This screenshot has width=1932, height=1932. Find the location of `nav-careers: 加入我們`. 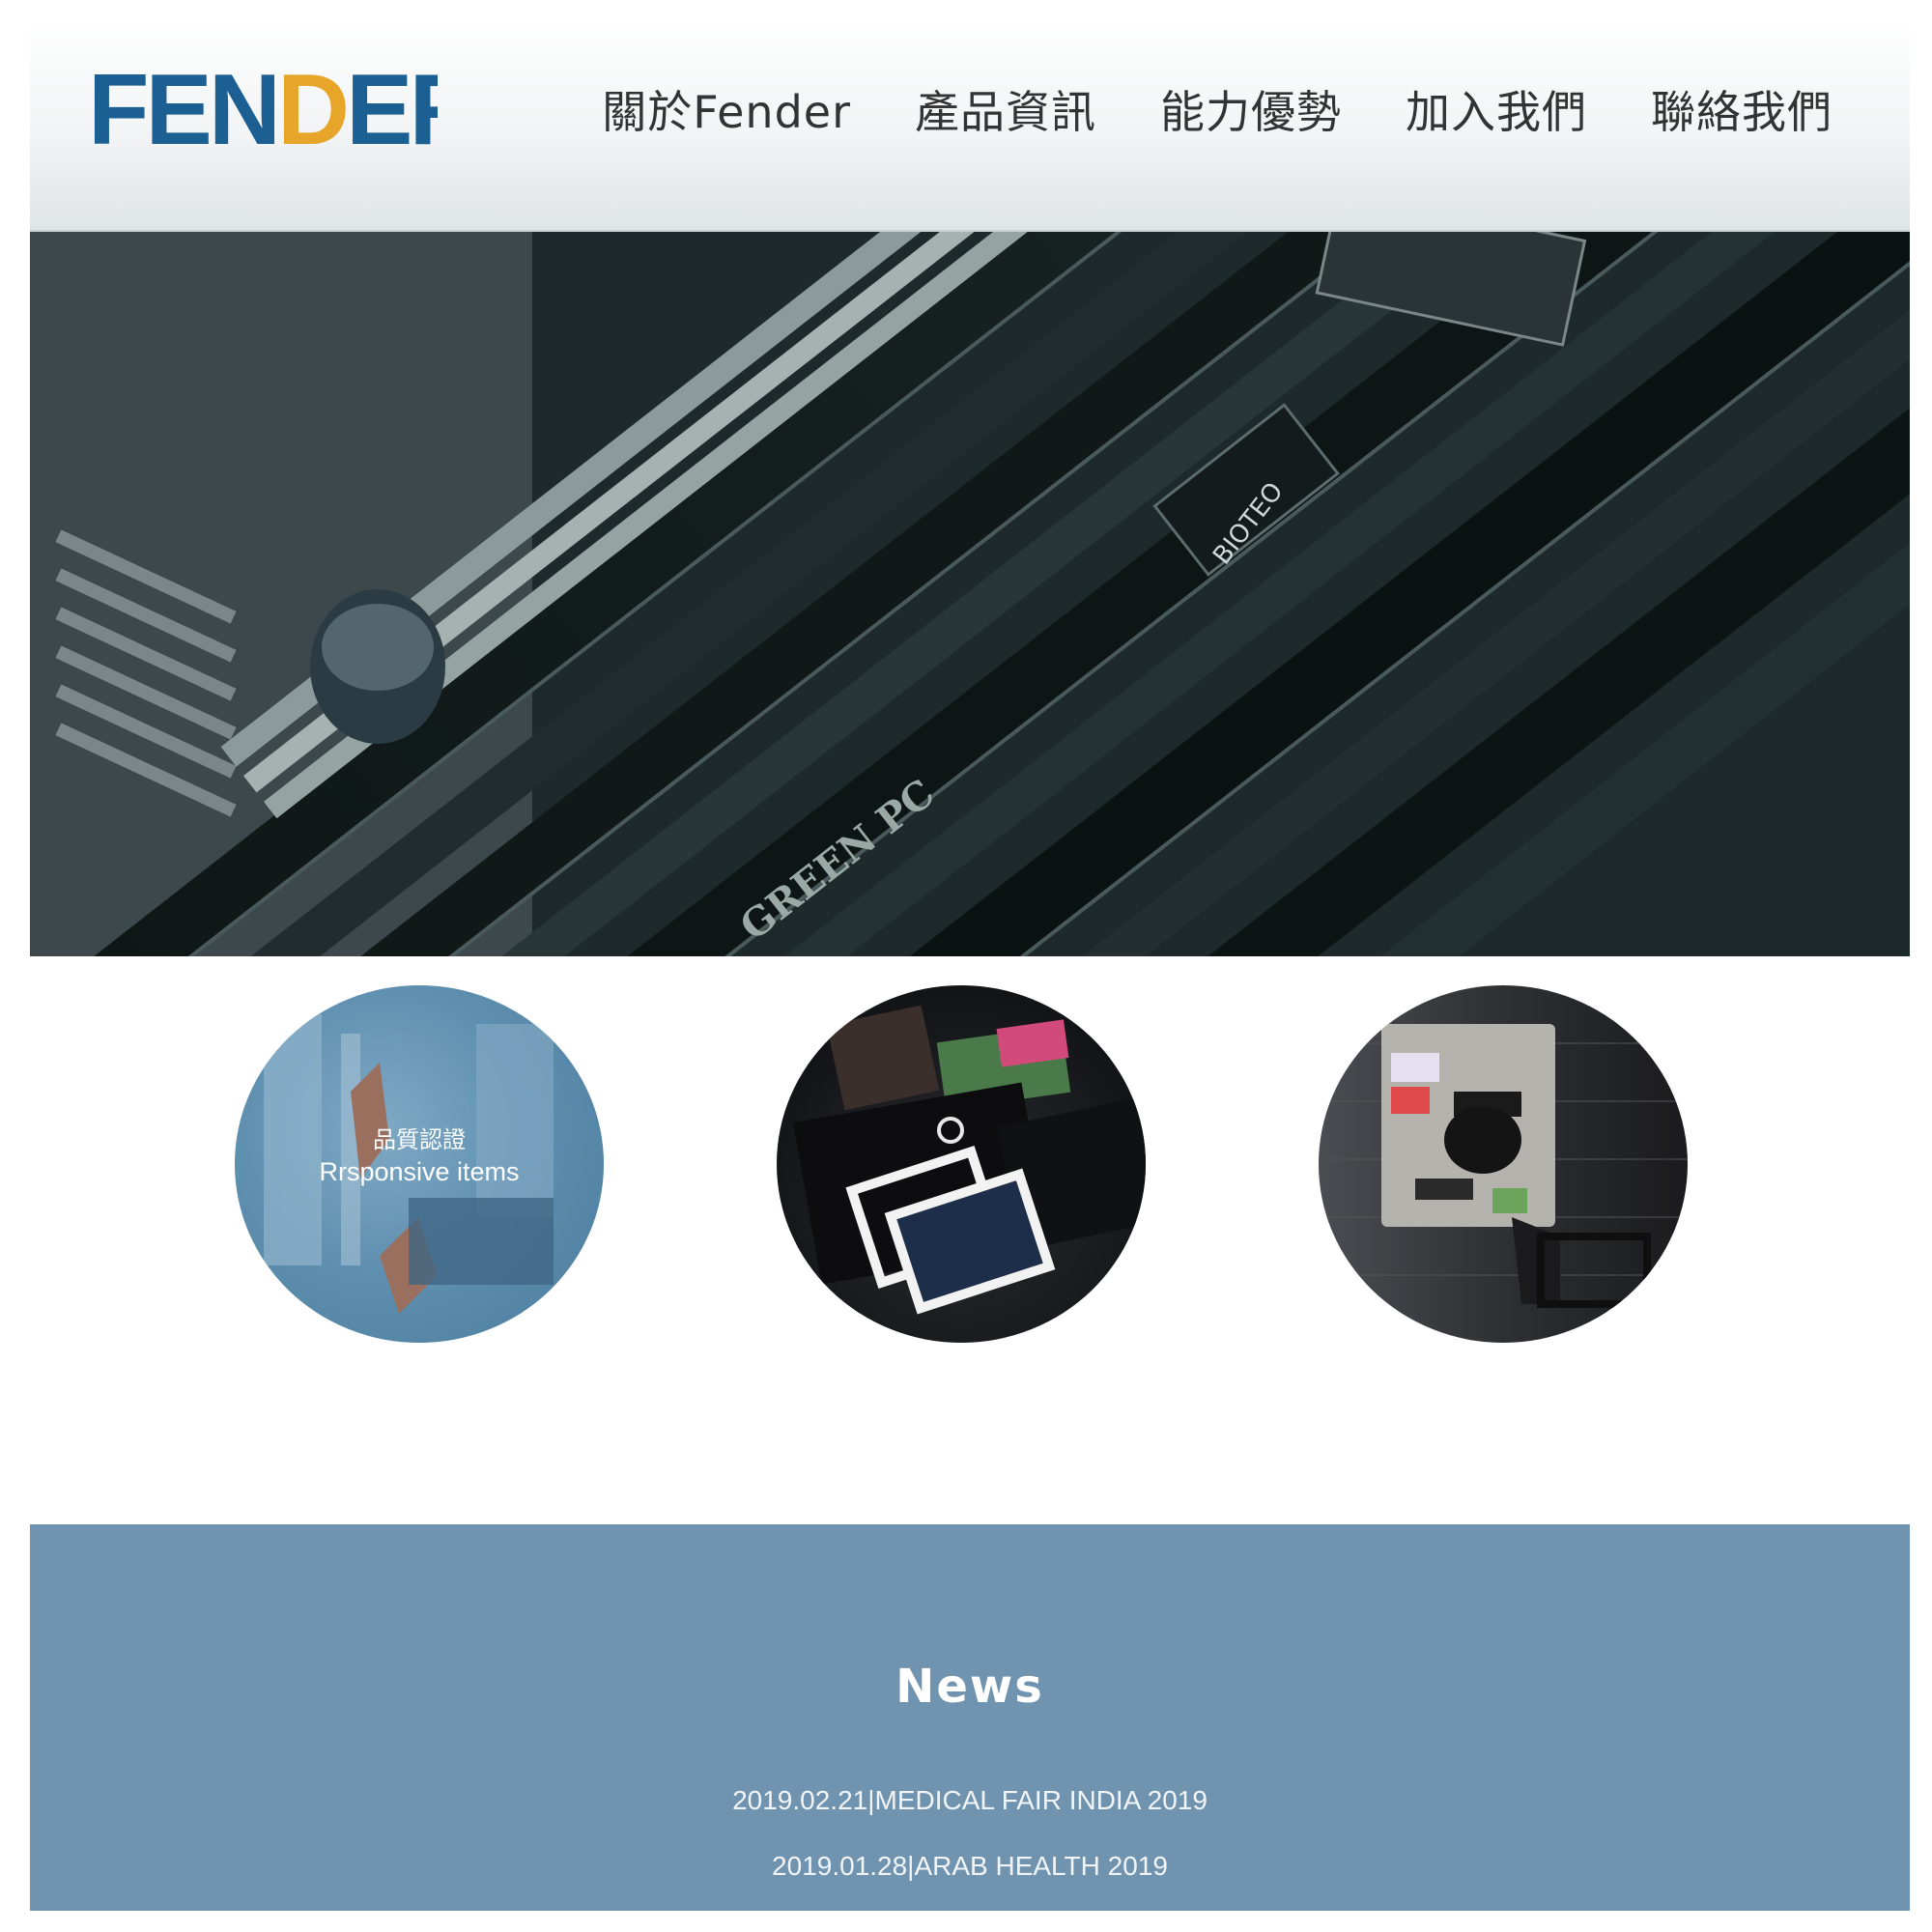

nav-careers: 加入我們 is located at coordinates (1496, 109).